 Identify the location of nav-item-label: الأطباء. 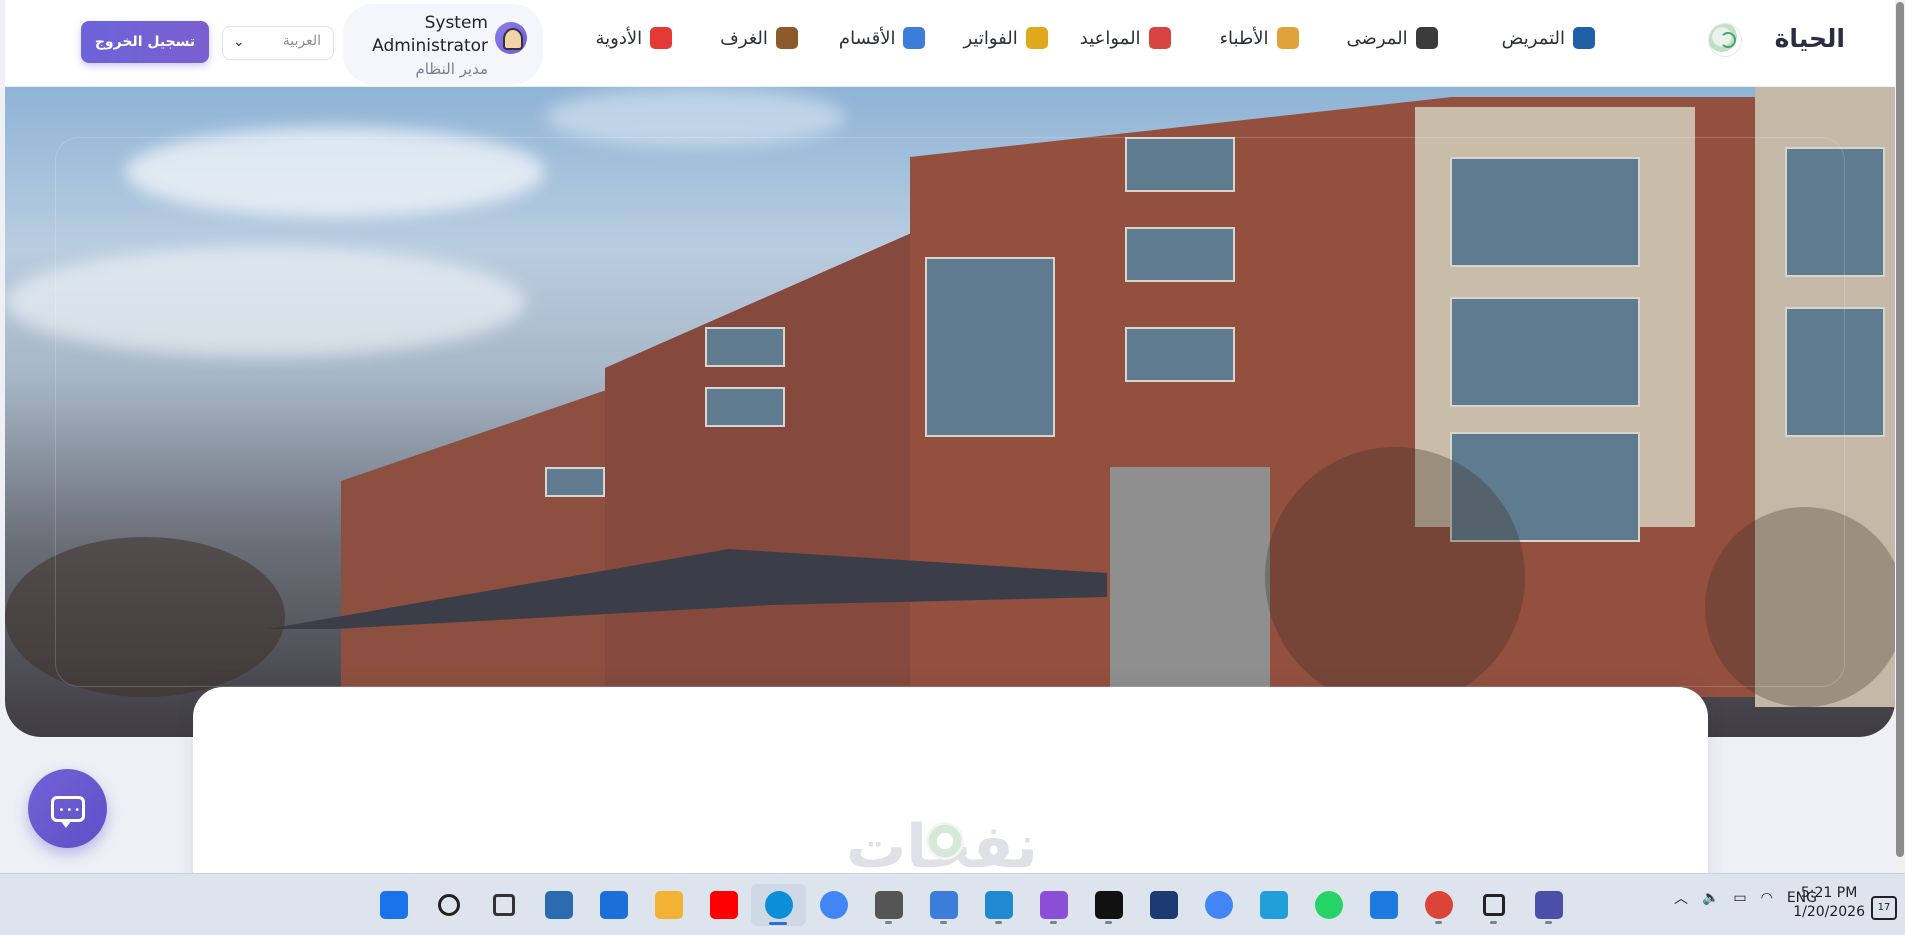
(1244, 38).